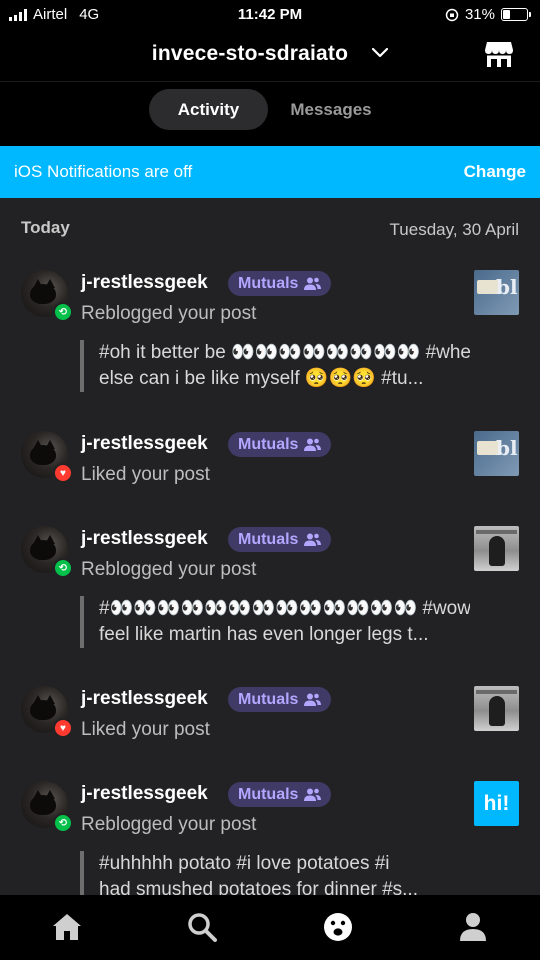 The width and height of the screenshot is (540, 960). What do you see at coordinates (250, 53) in the screenshot?
I see `blog-name: invece-sto-sdraiato` at bounding box center [250, 53].